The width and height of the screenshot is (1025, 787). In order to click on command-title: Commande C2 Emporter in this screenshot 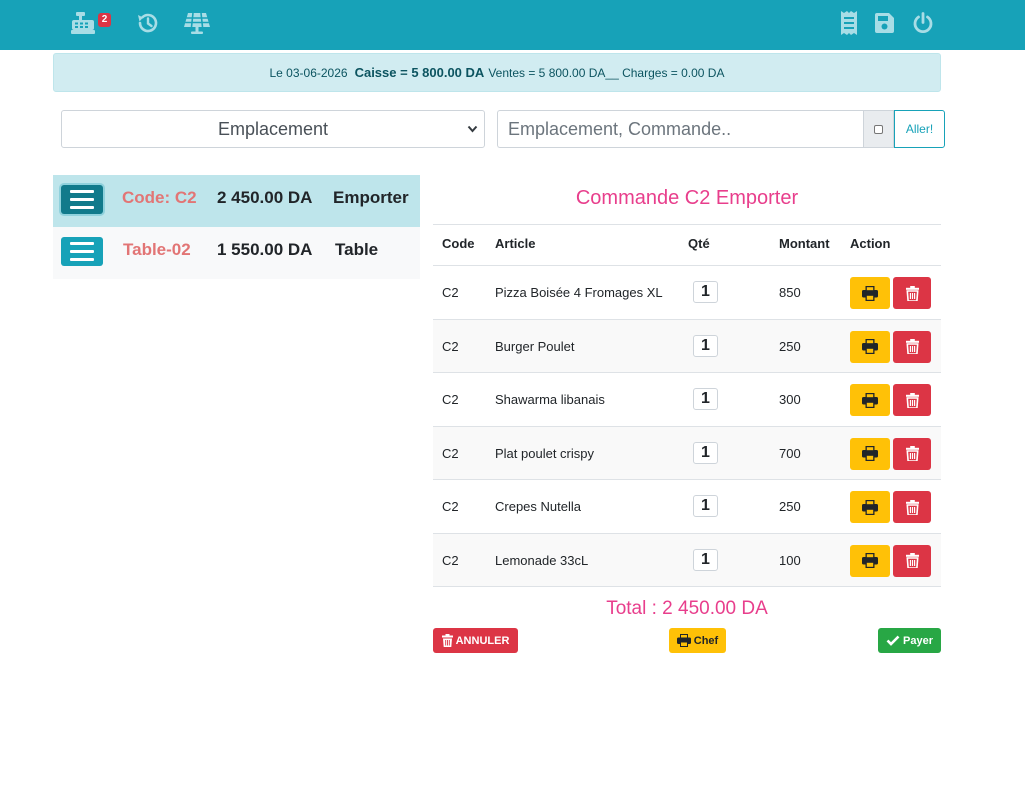, I will do `click(687, 198)`.